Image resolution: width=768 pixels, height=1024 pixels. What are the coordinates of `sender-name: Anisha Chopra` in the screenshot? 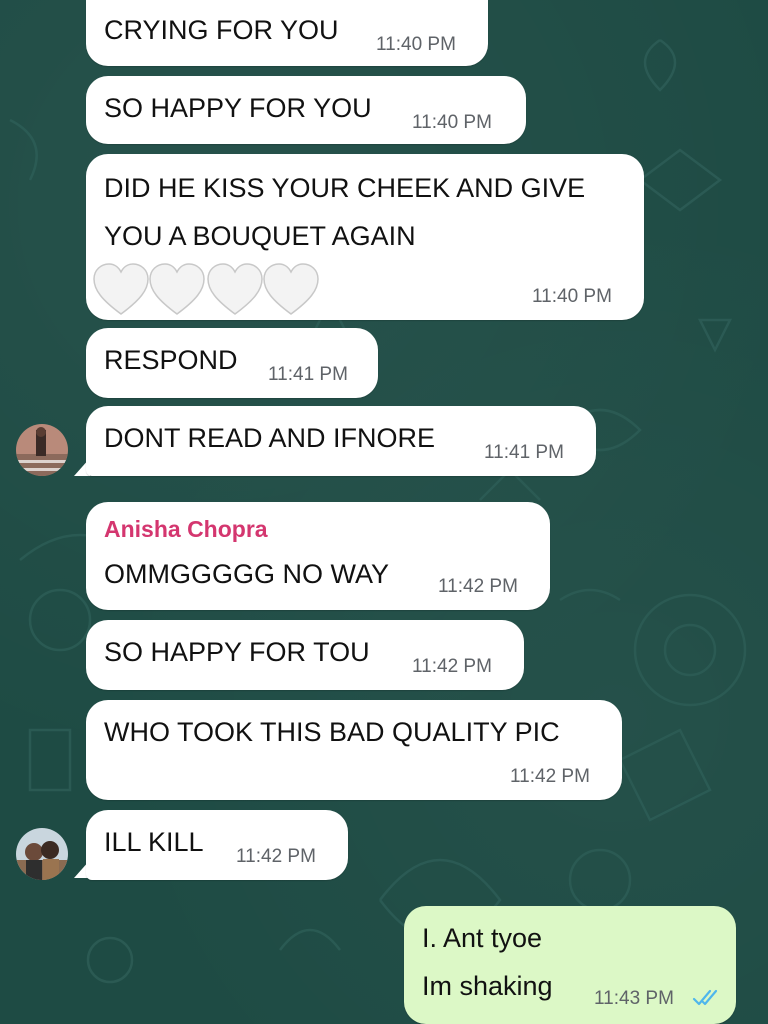 It's located at (186, 529).